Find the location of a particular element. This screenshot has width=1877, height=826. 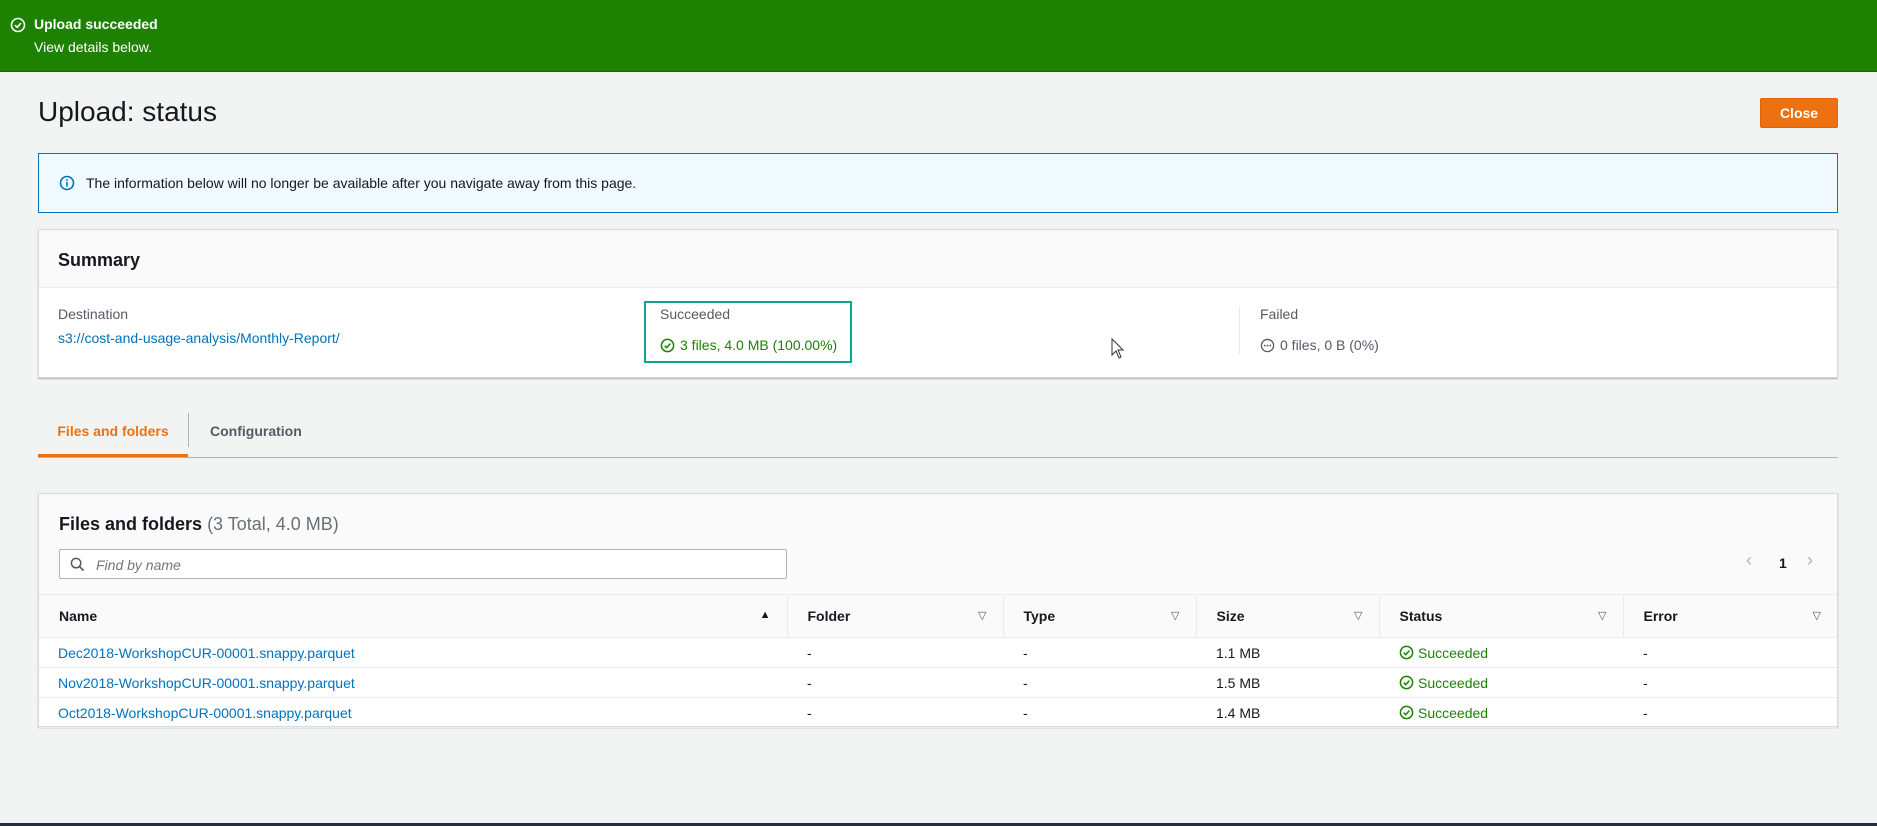

sort-ascending-icon: ▲ is located at coordinates (765, 615).